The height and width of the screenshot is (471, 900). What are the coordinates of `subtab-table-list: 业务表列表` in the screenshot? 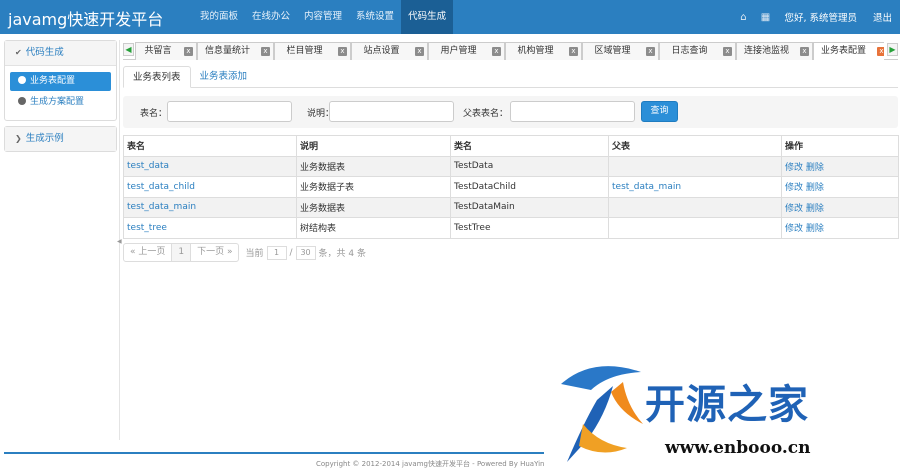 It's located at (157, 77).